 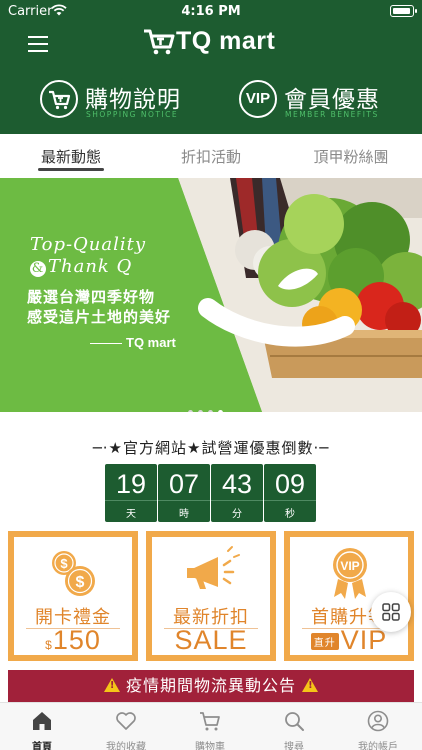 I want to click on banner-brand: TQ mart, so click(x=151, y=342).